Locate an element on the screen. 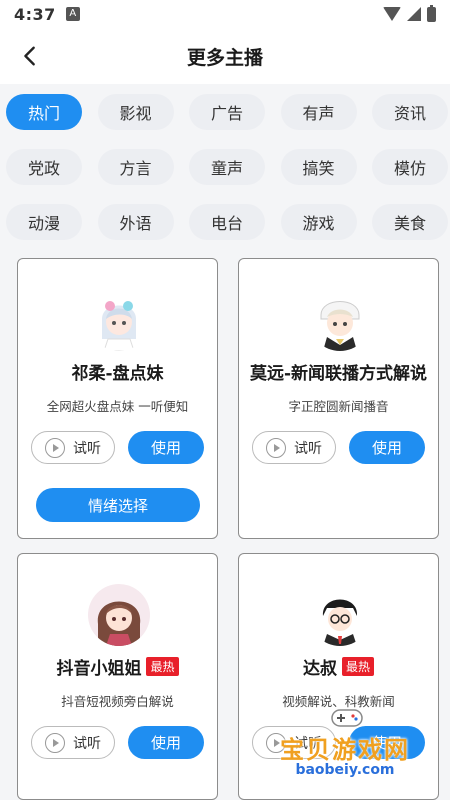  tab-child-voice: 童声 is located at coordinates (227, 167).